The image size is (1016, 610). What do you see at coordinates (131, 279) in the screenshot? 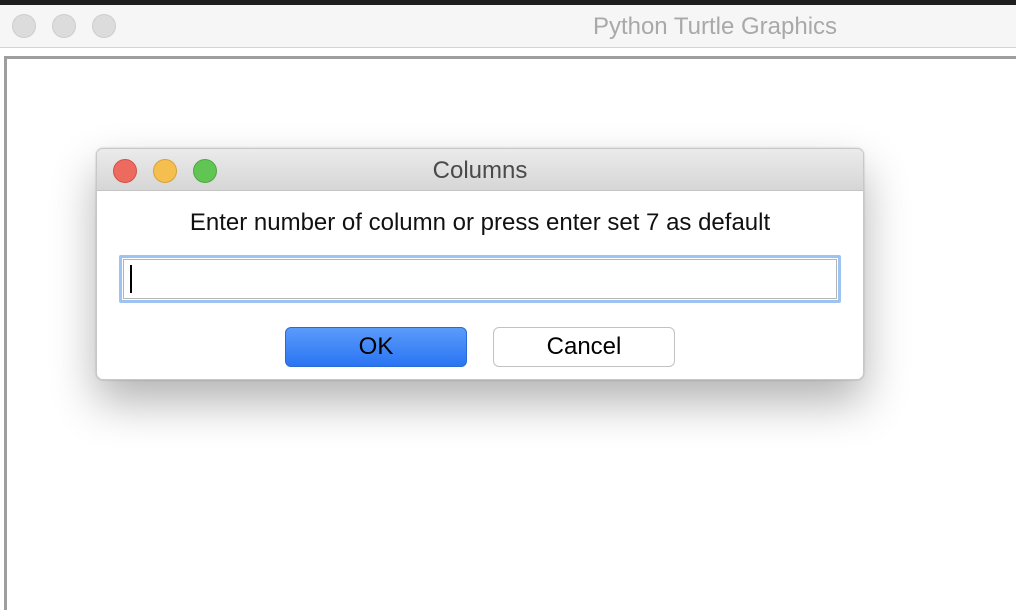
I see `text-caret` at bounding box center [131, 279].